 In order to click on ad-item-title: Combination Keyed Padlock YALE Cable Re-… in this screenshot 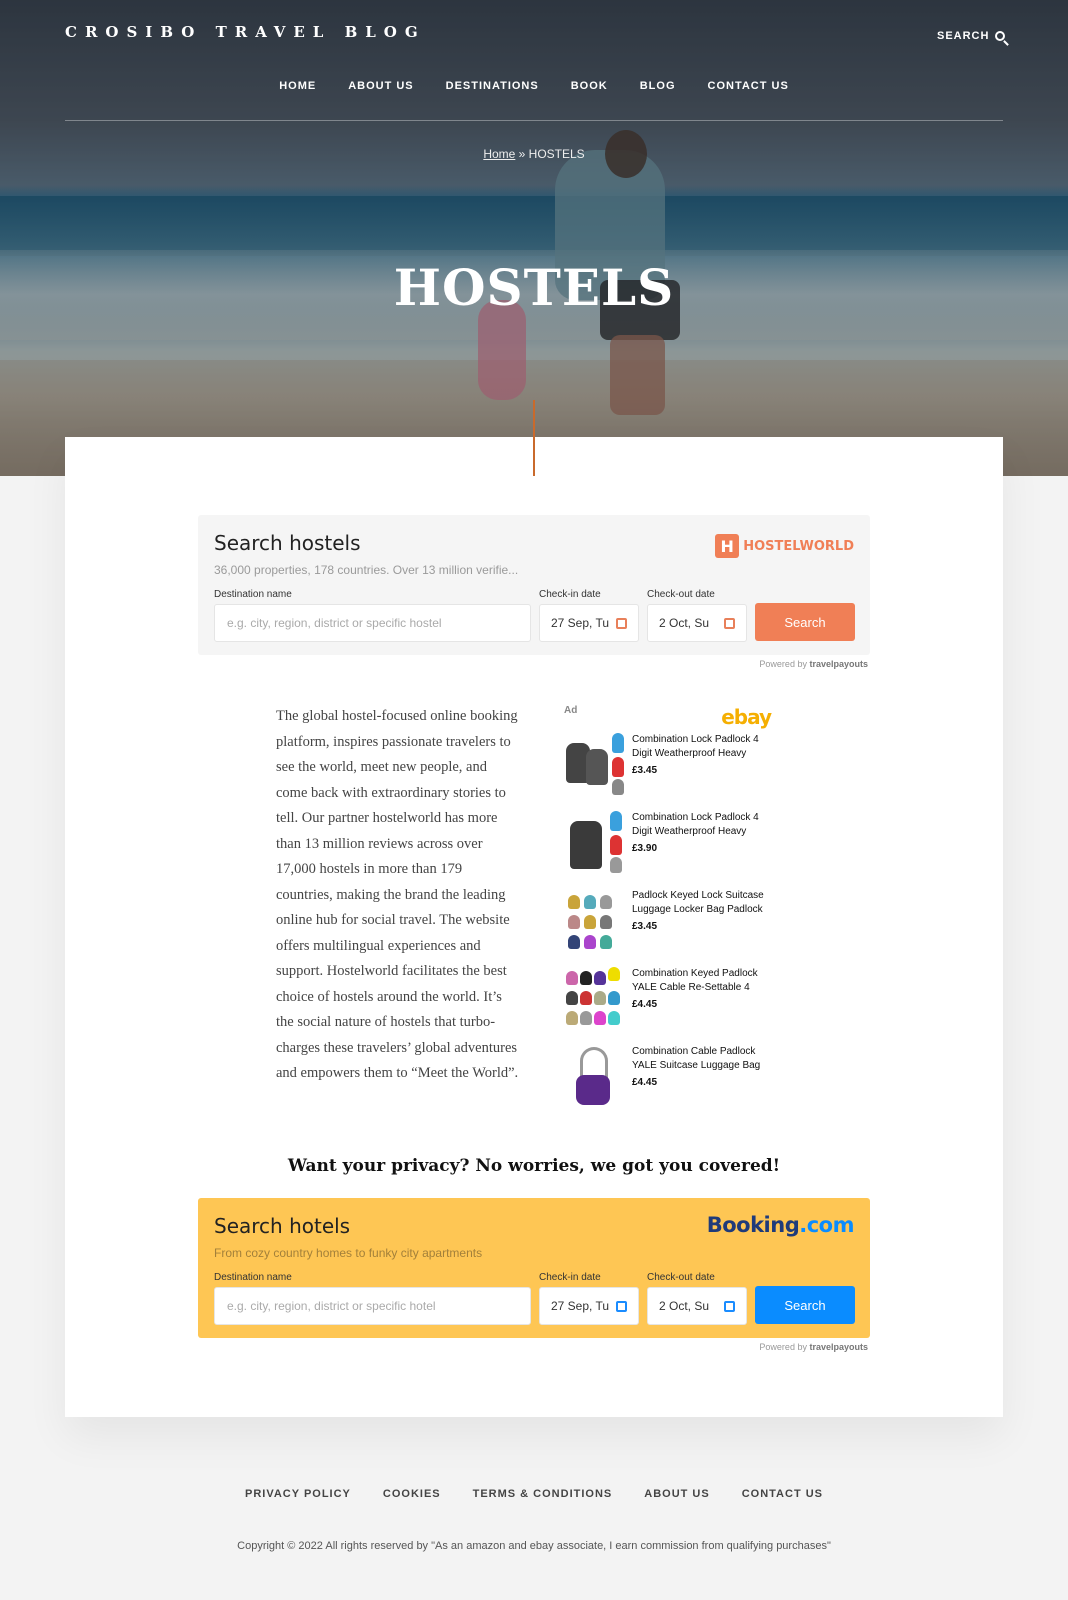, I will do `click(695, 980)`.